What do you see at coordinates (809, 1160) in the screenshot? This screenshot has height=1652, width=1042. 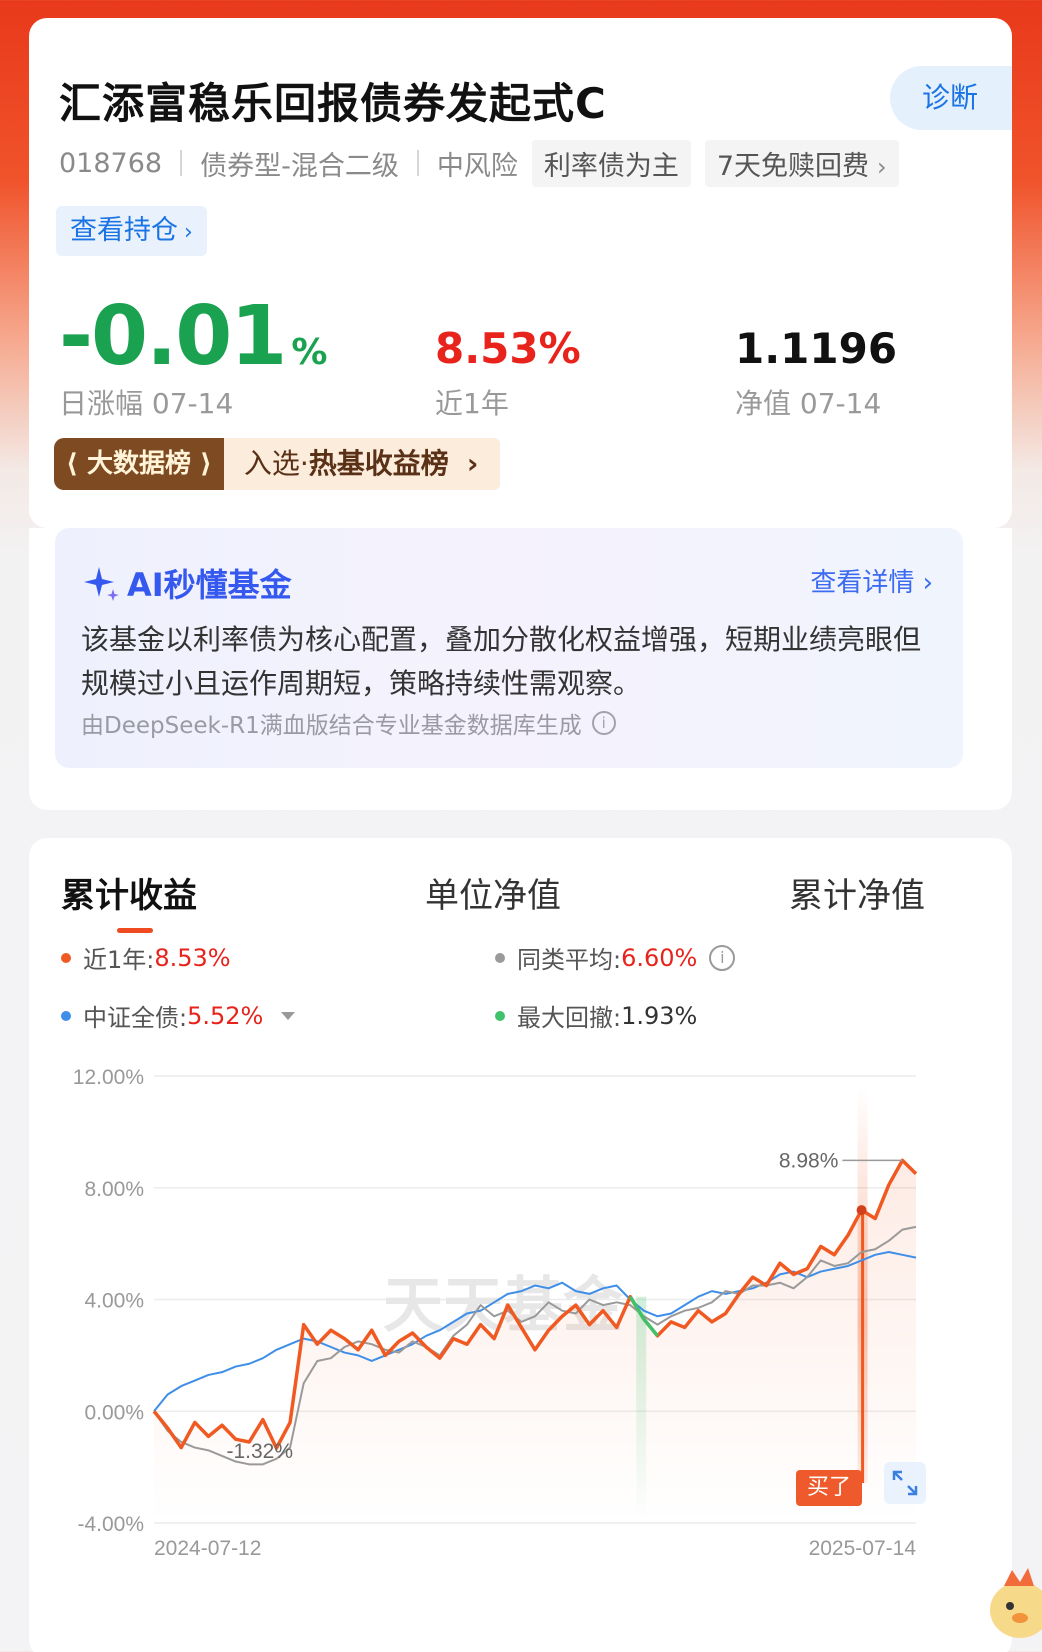 I see `max-annotation-label: 8.98%` at bounding box center [809, 1160].